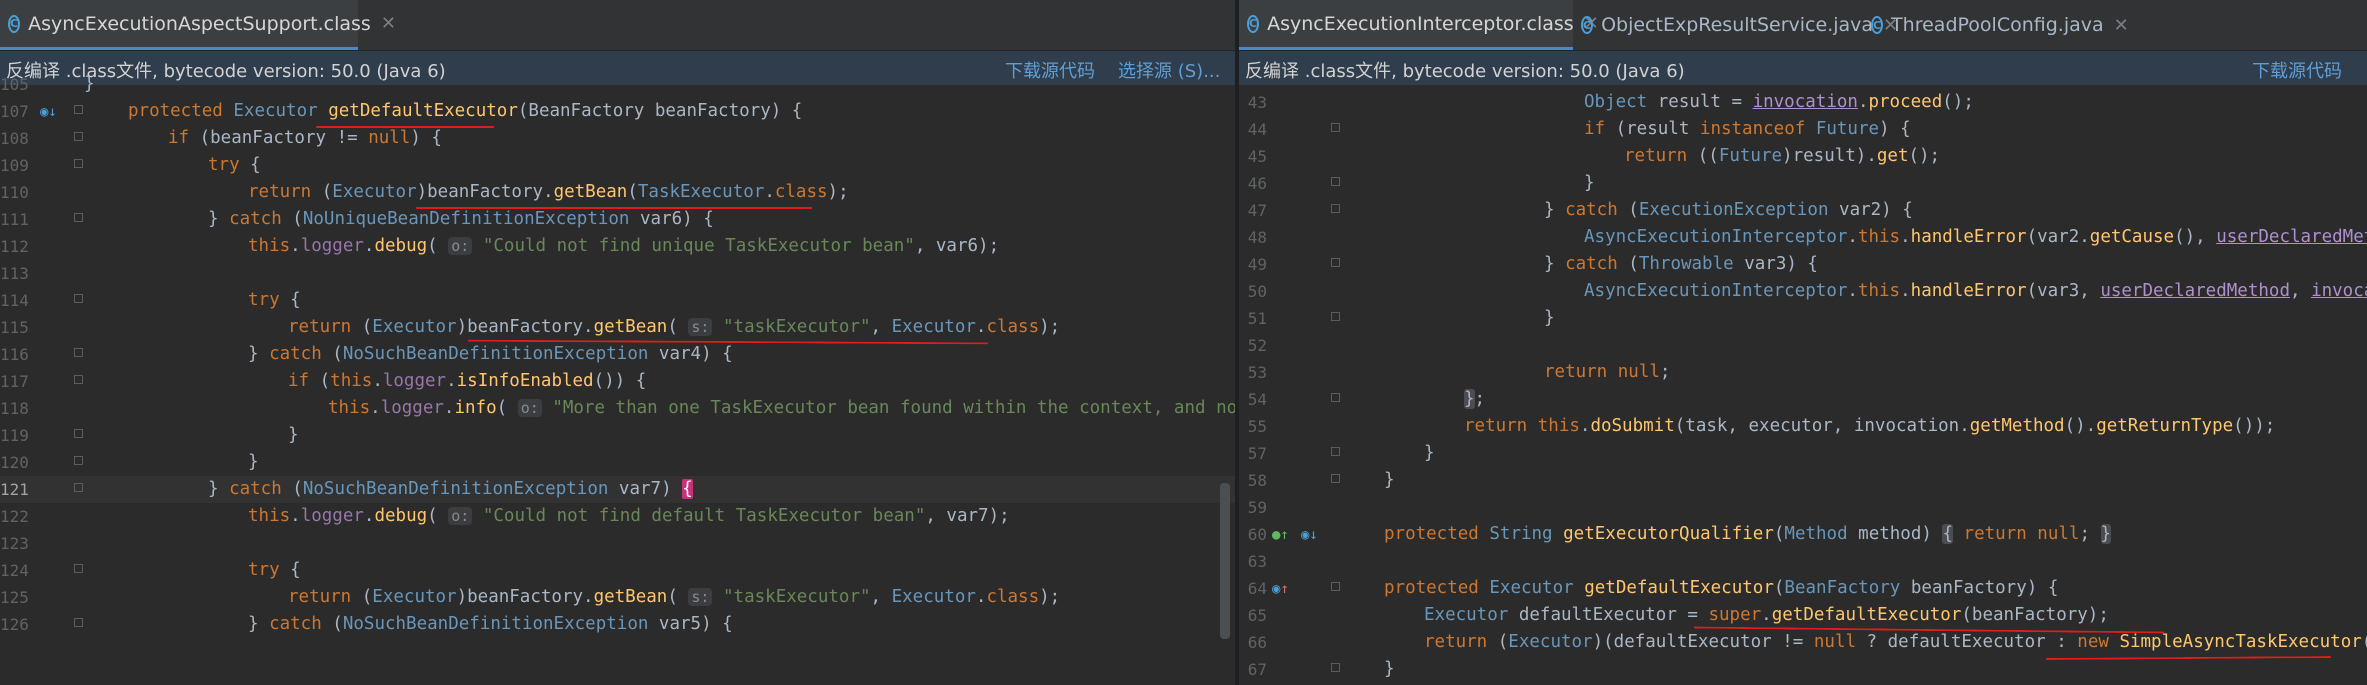 This screenshot has height=685, width=2367. What do you see at coordinates (1735, 25) in the screenshot?
I see `tab-object-exp-result-service: C ObjectExpResultService.java ✕` at bounding box center [1735, 25].